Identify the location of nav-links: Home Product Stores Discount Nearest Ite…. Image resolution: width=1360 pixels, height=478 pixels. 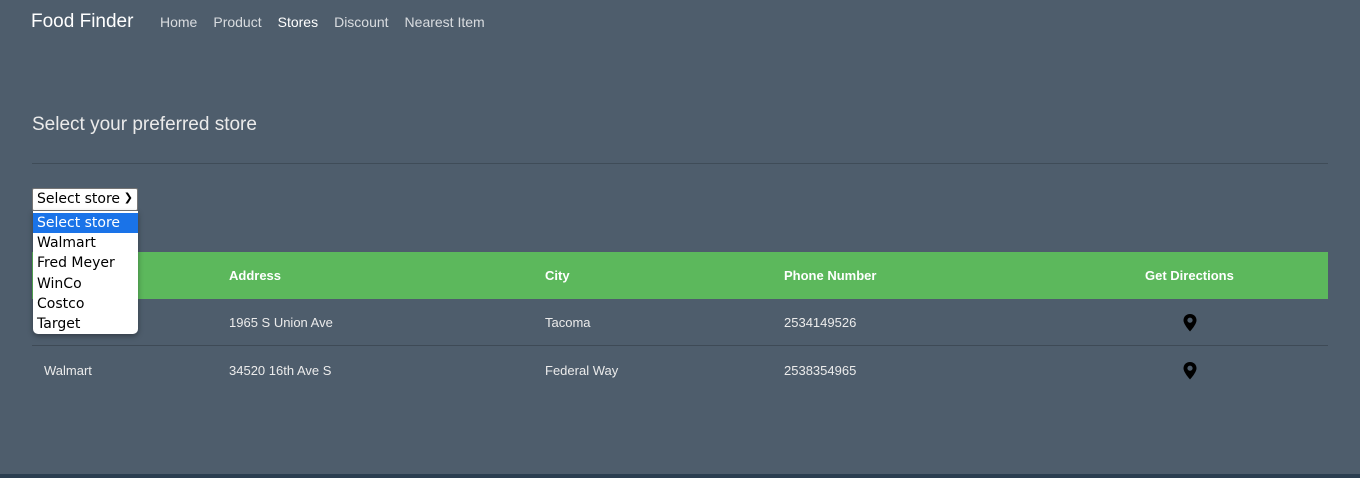
(322, 22).